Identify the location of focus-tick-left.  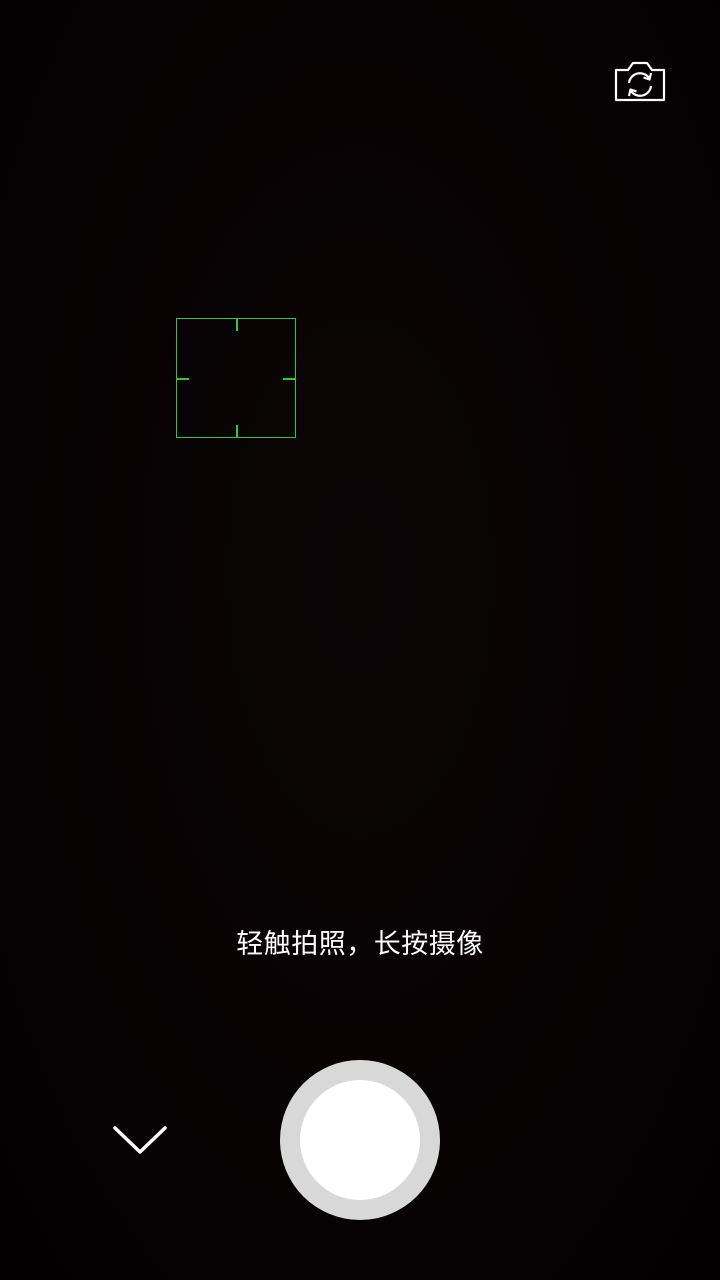
(183, 379).